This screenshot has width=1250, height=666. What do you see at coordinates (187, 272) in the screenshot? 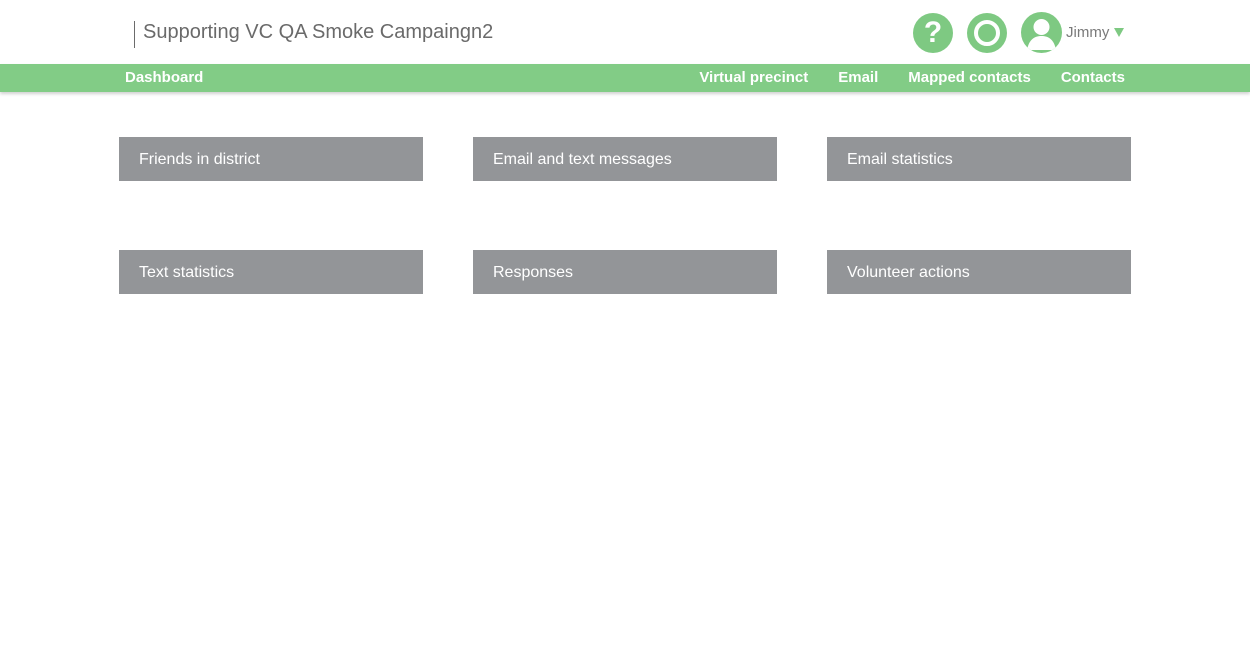
I see `tile-label: Text statistics` at bounding box center [187, 272].